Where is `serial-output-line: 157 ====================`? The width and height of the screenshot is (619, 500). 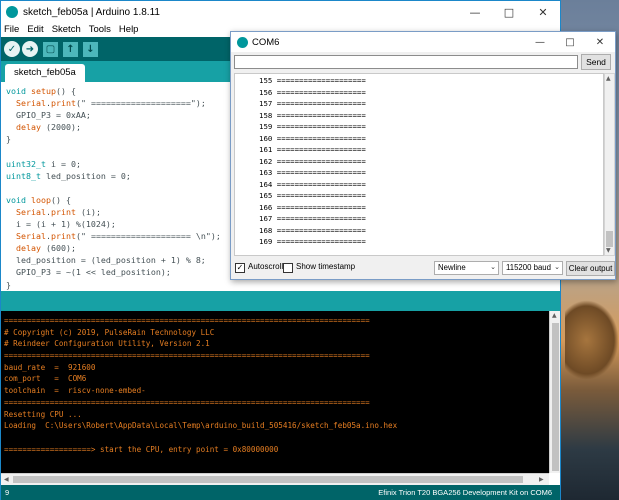 serial-output-line: 157 ==================== is located at coordinates (312, 103).